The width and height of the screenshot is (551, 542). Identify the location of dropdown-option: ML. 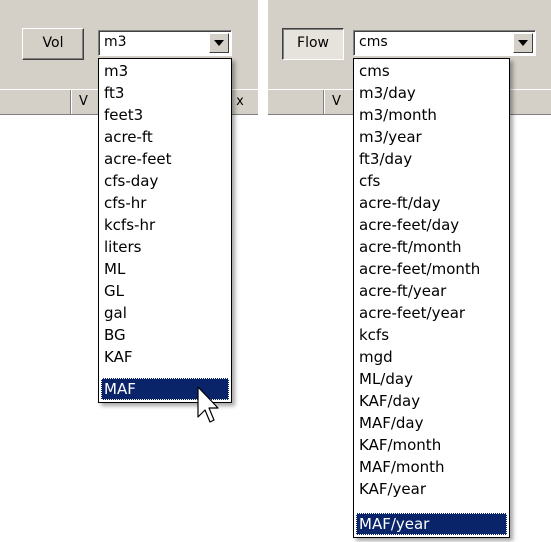
(165, 269).